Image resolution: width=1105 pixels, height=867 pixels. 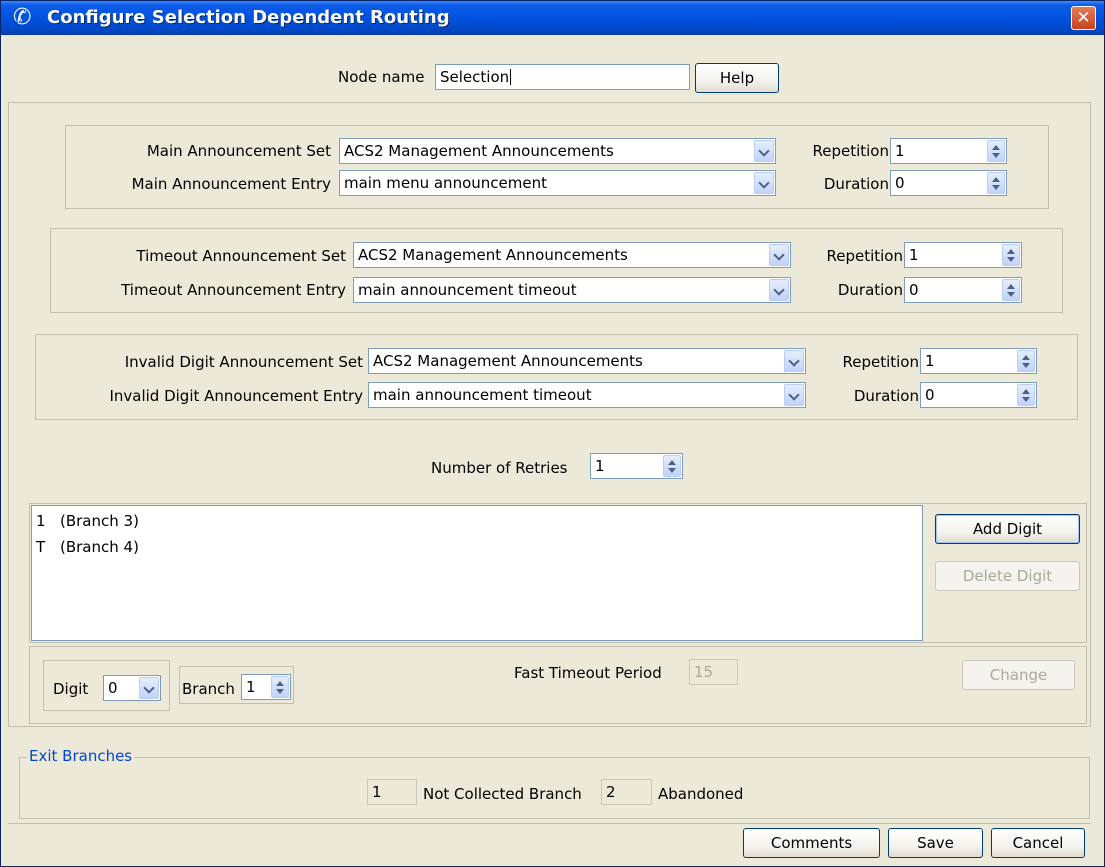 What do you see at coordinates (132, 688) in the screenshot?
I see `digit-select: 0` at bounding box center [132, 688].